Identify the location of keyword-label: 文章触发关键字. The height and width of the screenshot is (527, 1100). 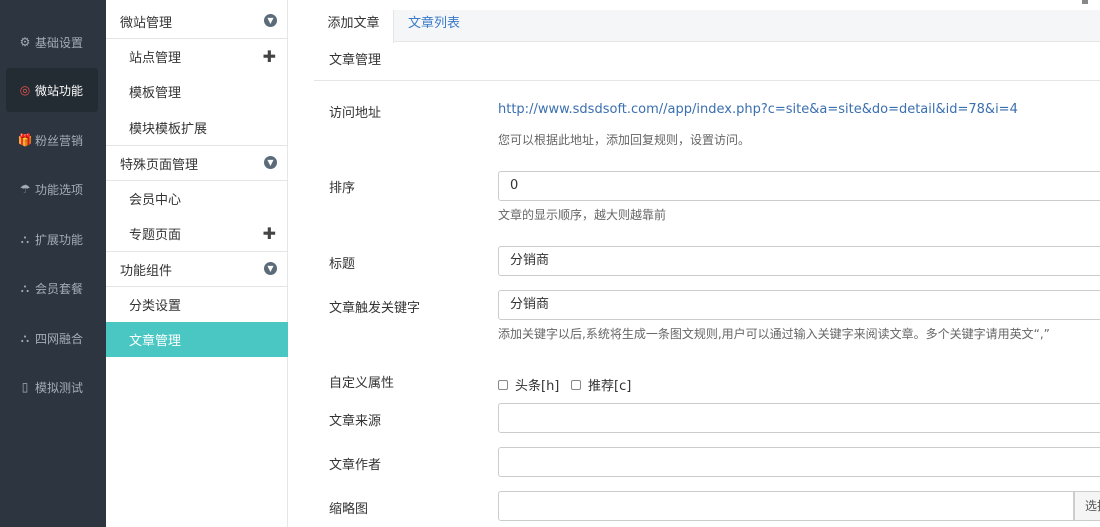
(375, 308).